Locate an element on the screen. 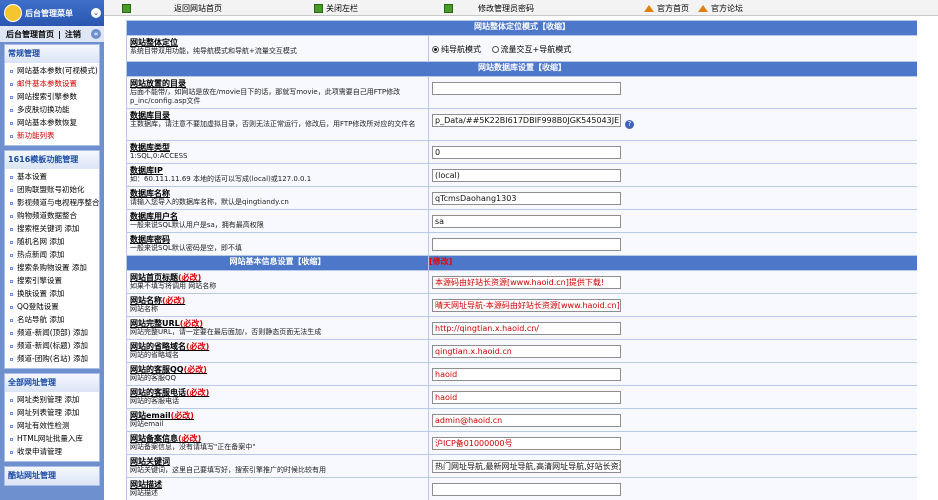 The width and height of the screenshot is (938, 500). sidebar-menu-item: 收录申请管理 is located at coordinates (52, 451).